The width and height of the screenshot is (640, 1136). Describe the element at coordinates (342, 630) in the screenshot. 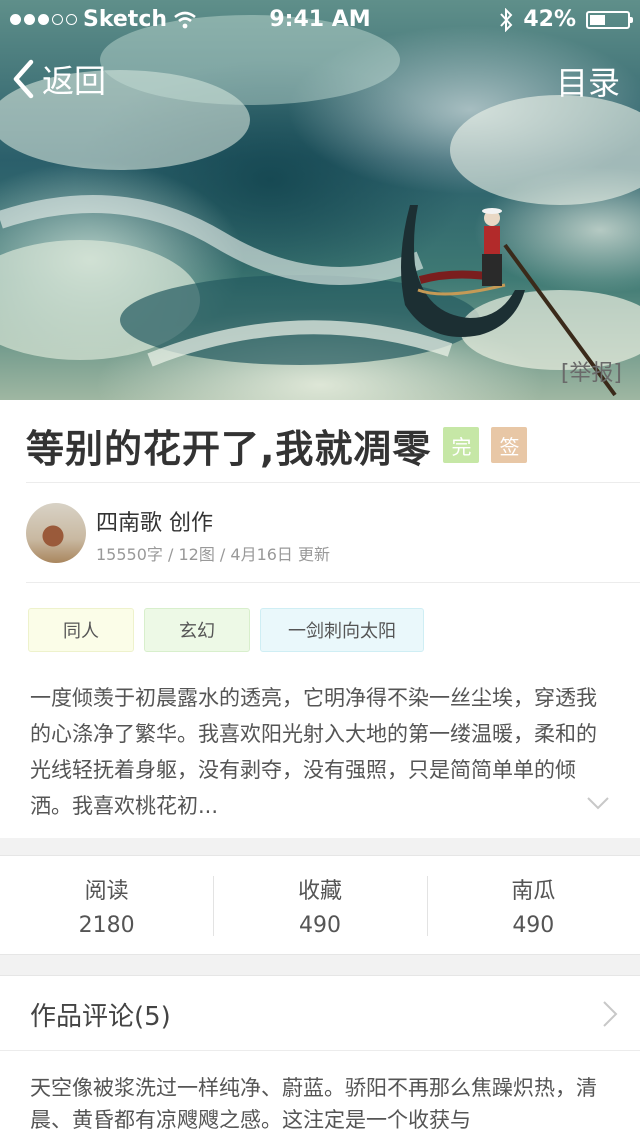

I see `tag-item: 一剑刺向太阳` at that location.